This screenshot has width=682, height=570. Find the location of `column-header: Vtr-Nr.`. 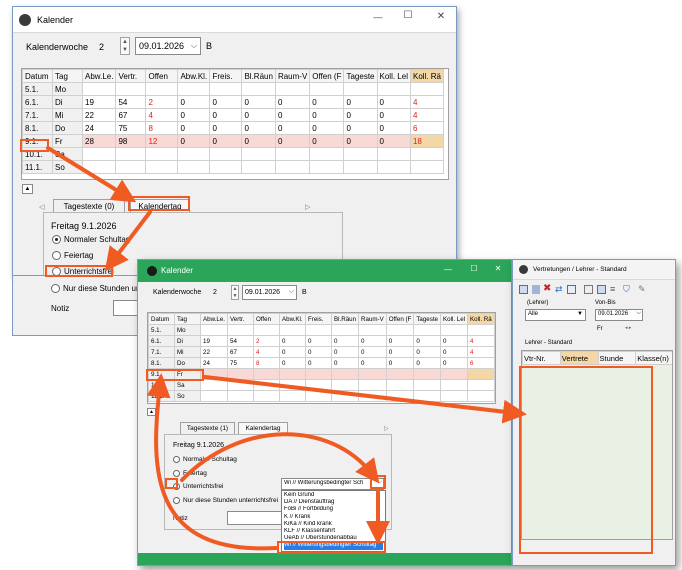

column-header: Vtr-Nr. is located at coordinates (541, 358).